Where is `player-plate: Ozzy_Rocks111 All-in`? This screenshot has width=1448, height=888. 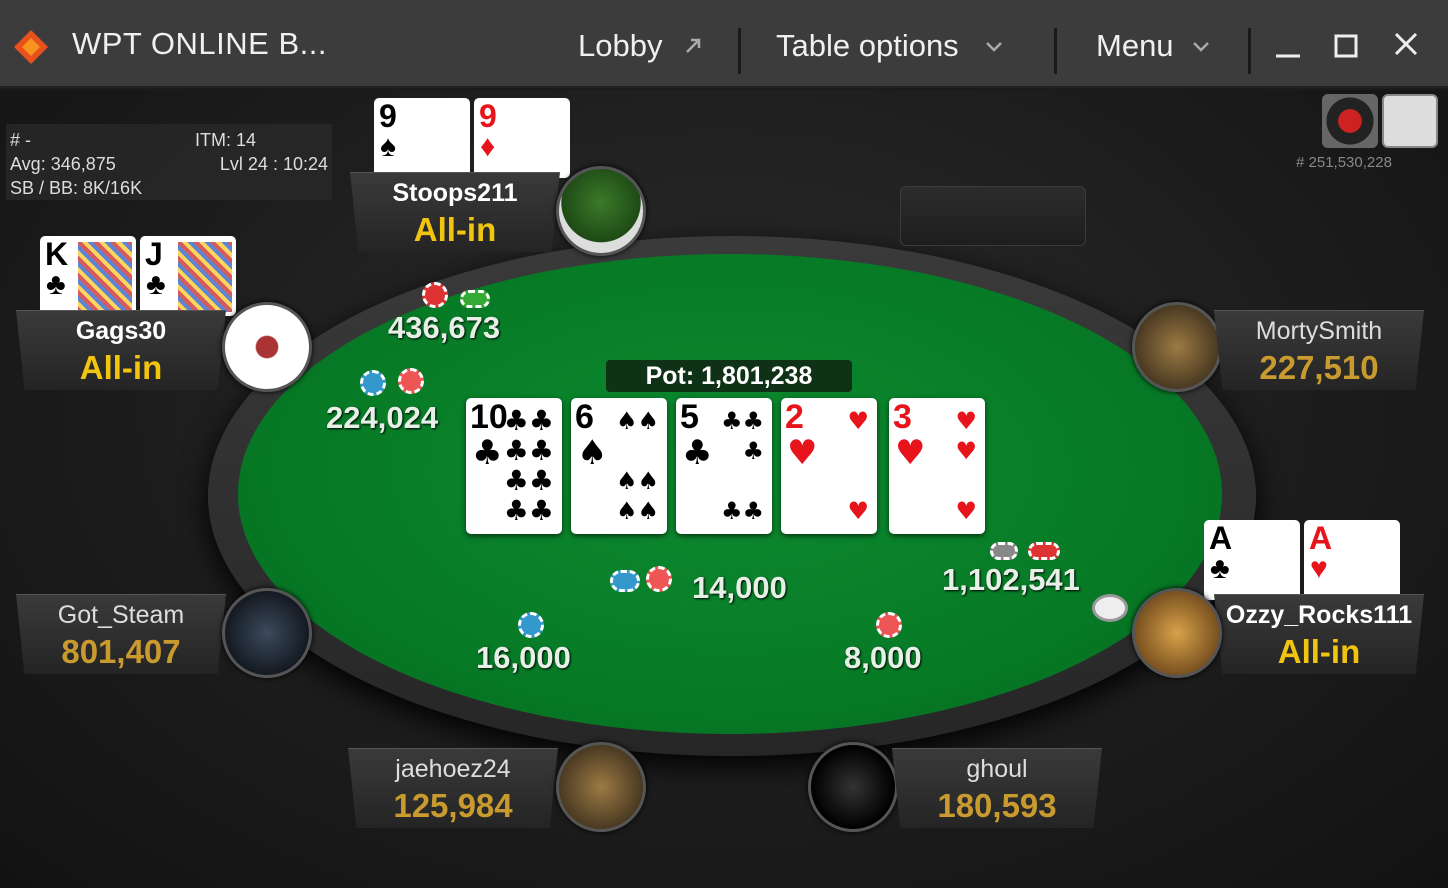 player-plate: Ozzy_Rocks111 All-in is located at coordinates (1319, 634).